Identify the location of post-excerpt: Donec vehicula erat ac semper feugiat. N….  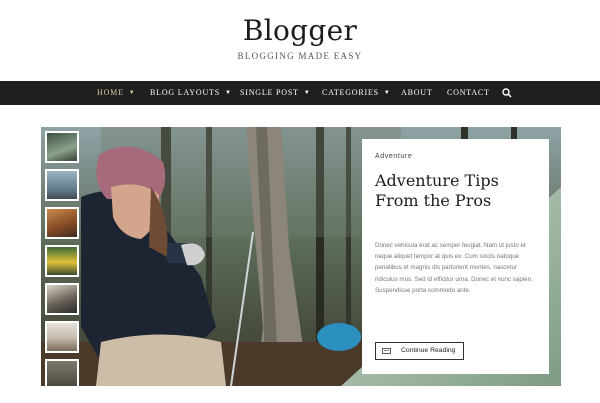
(454, 268).